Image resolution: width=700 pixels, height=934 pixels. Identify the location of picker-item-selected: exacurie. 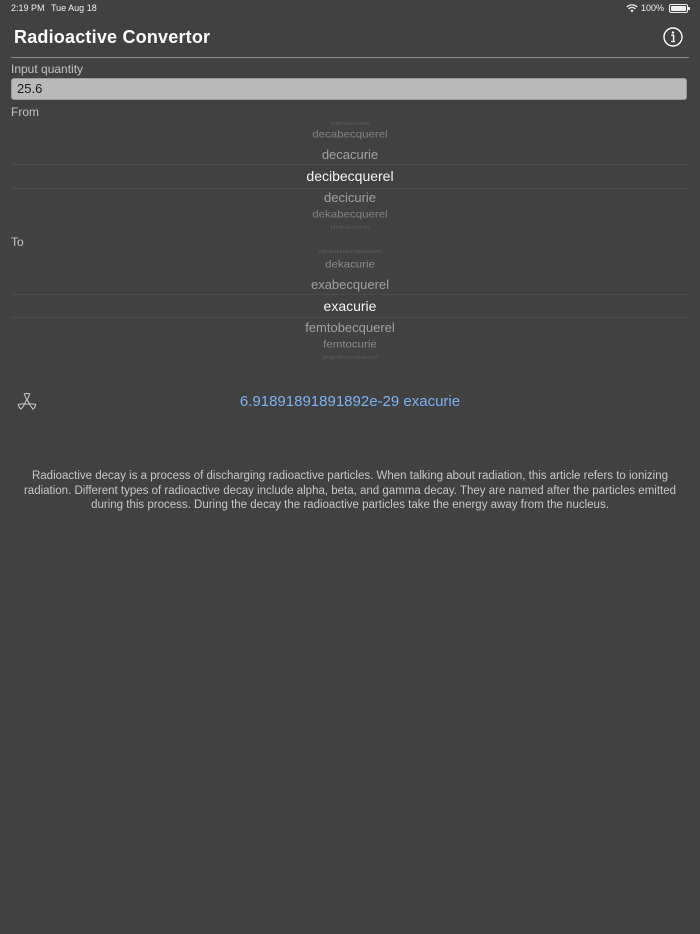
(350, 306).